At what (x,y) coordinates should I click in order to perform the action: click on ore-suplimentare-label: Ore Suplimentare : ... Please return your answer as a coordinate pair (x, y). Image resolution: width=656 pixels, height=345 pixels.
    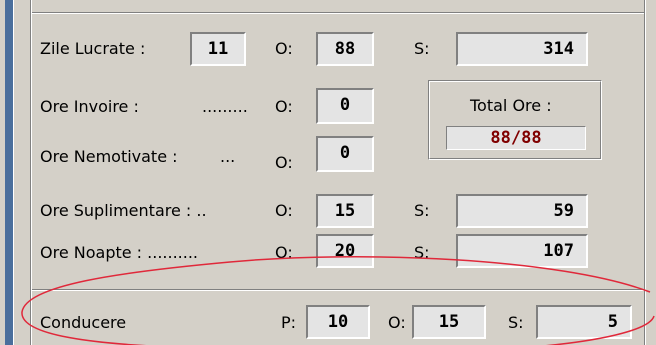
    Looking at the image, I should click on (123, 210).